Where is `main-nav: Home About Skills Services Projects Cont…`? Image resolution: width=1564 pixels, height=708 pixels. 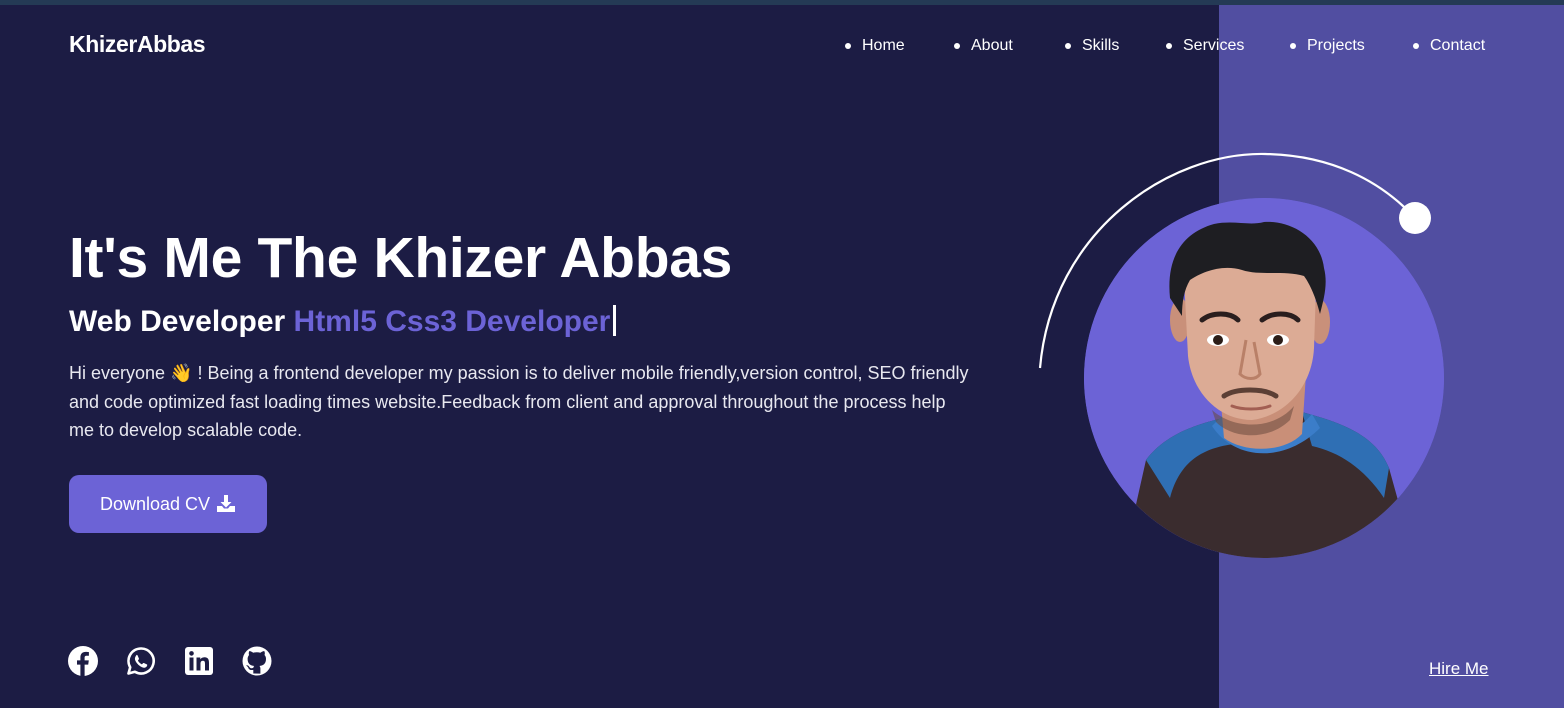 main-nav: Home About Skills Services Projects Cont… is located at coordinates (782, 48).